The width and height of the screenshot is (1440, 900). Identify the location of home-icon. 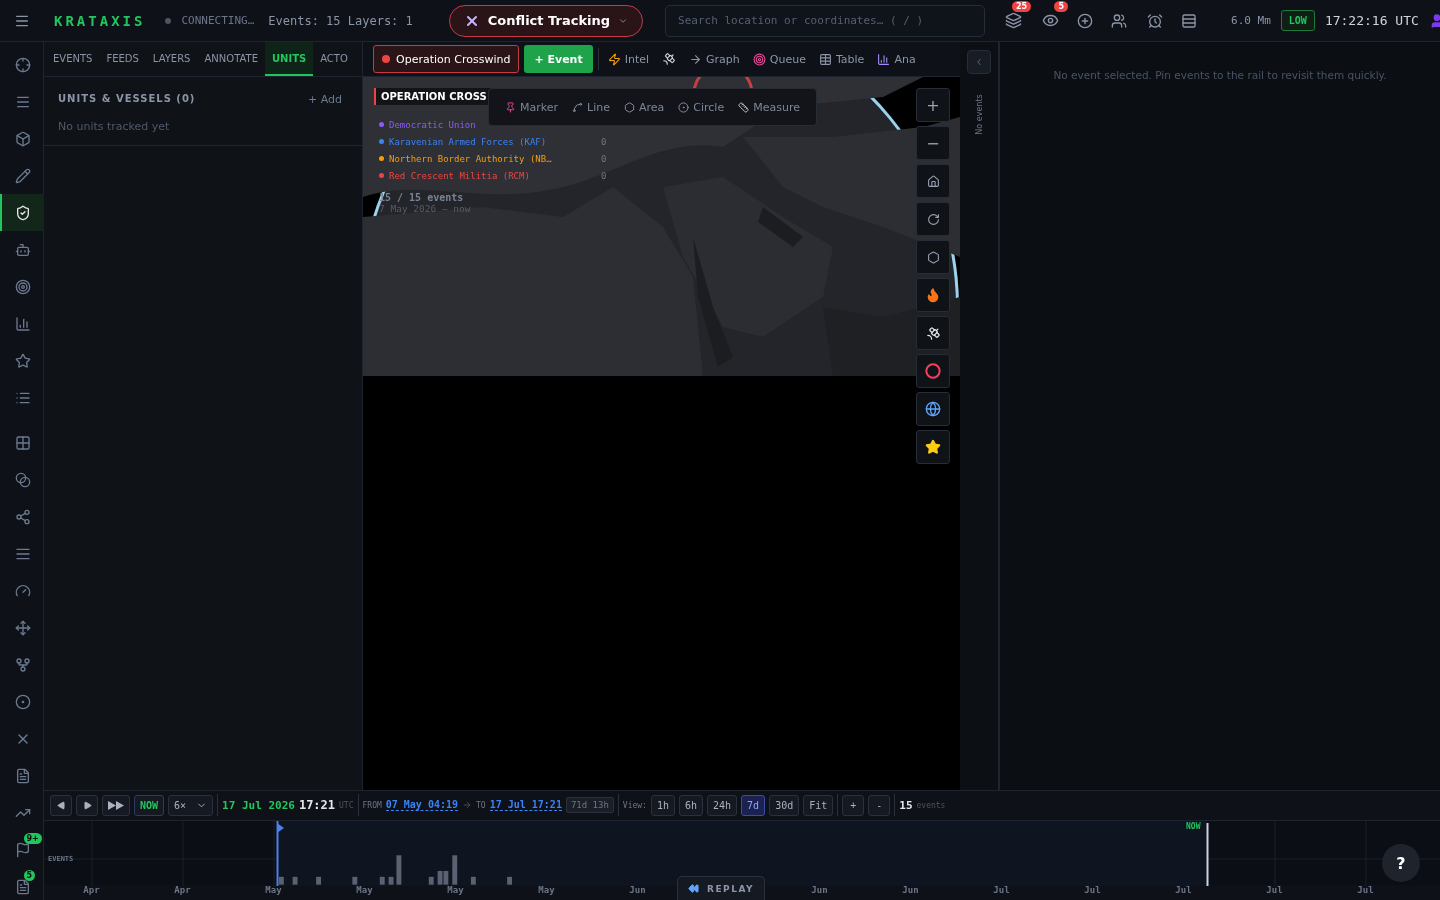
(933, 181).